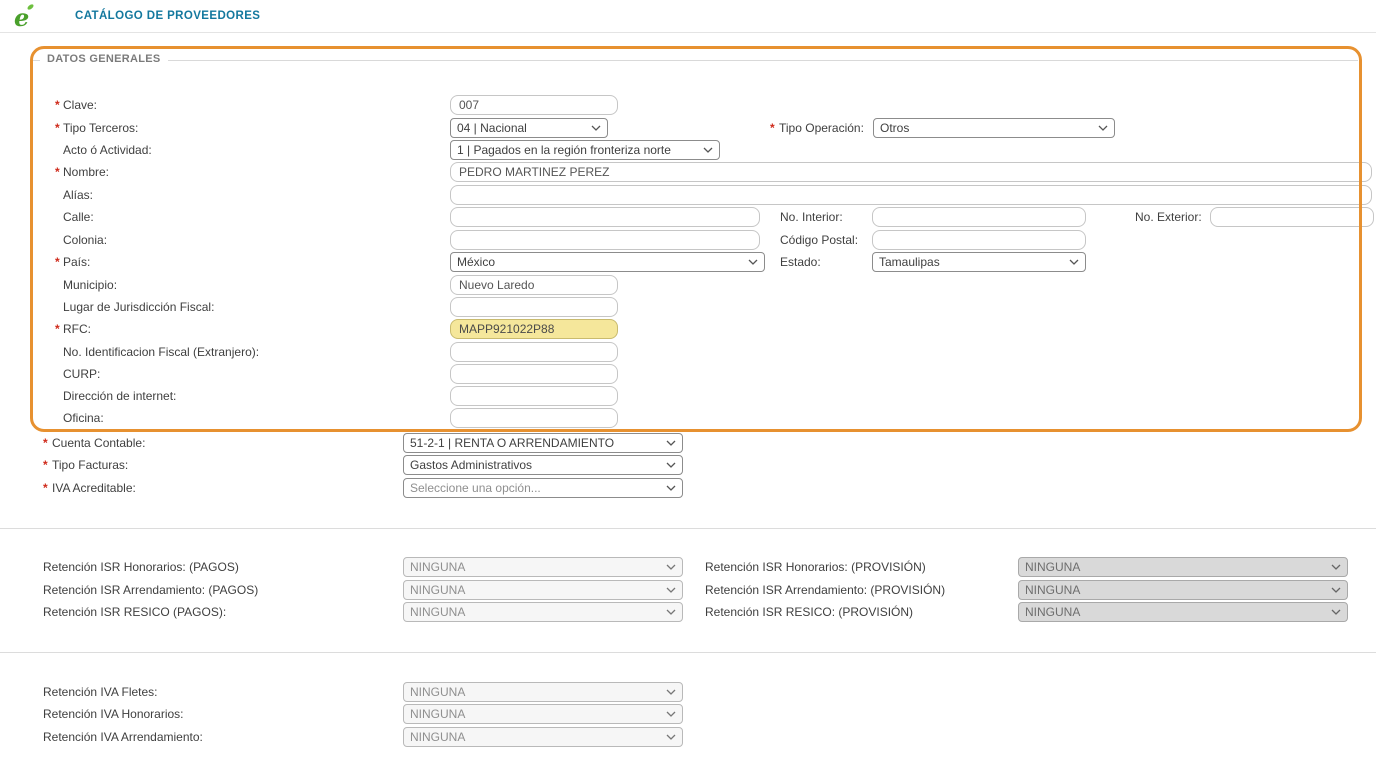 The image size is (1376, 769). Describe the element at coordinates (911, 172) in the screenshot. I see `nombre-input` at that location.